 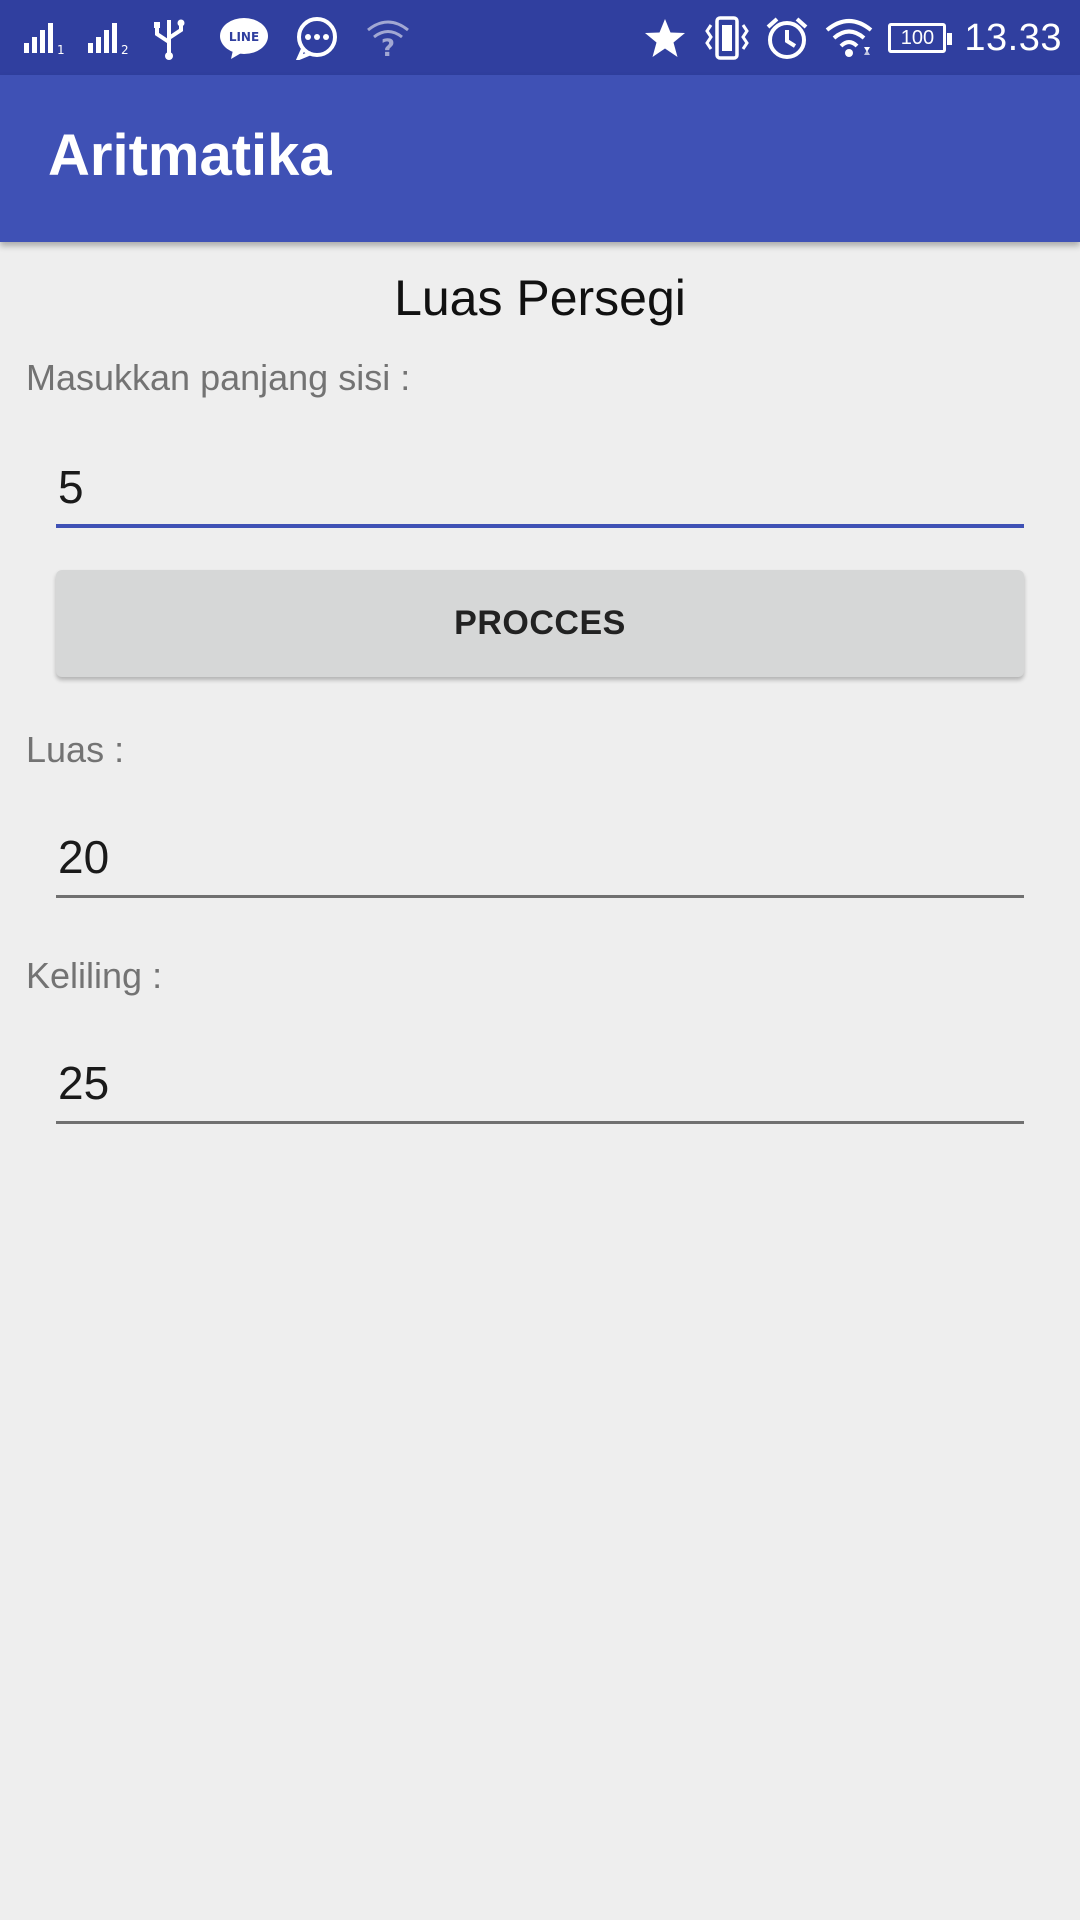 What do you see at coordinates (75, 749) in the screenshot?
I see `area-label: Luas :` at bounding box center [75, 749].